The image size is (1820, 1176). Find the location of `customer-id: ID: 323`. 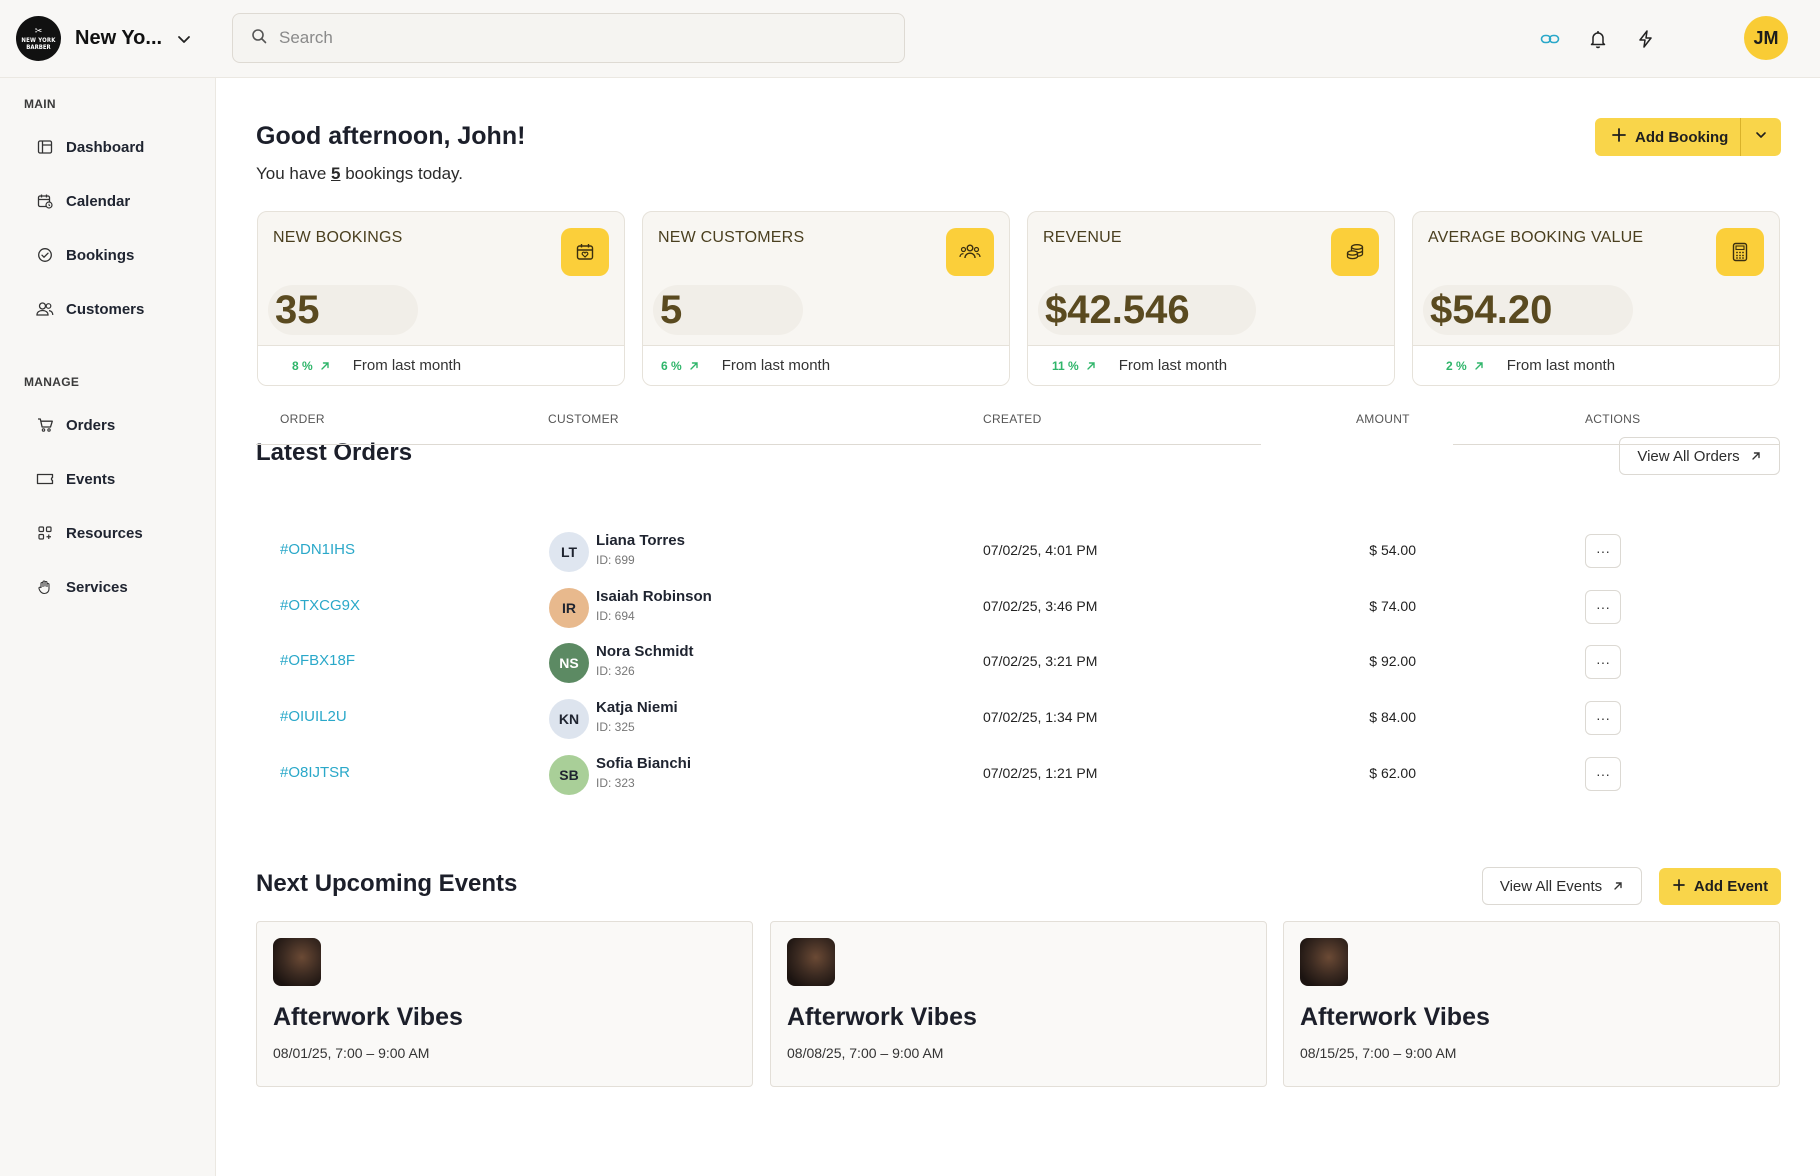

customer-id: ID: 323 is located at coordinates (615, 783).